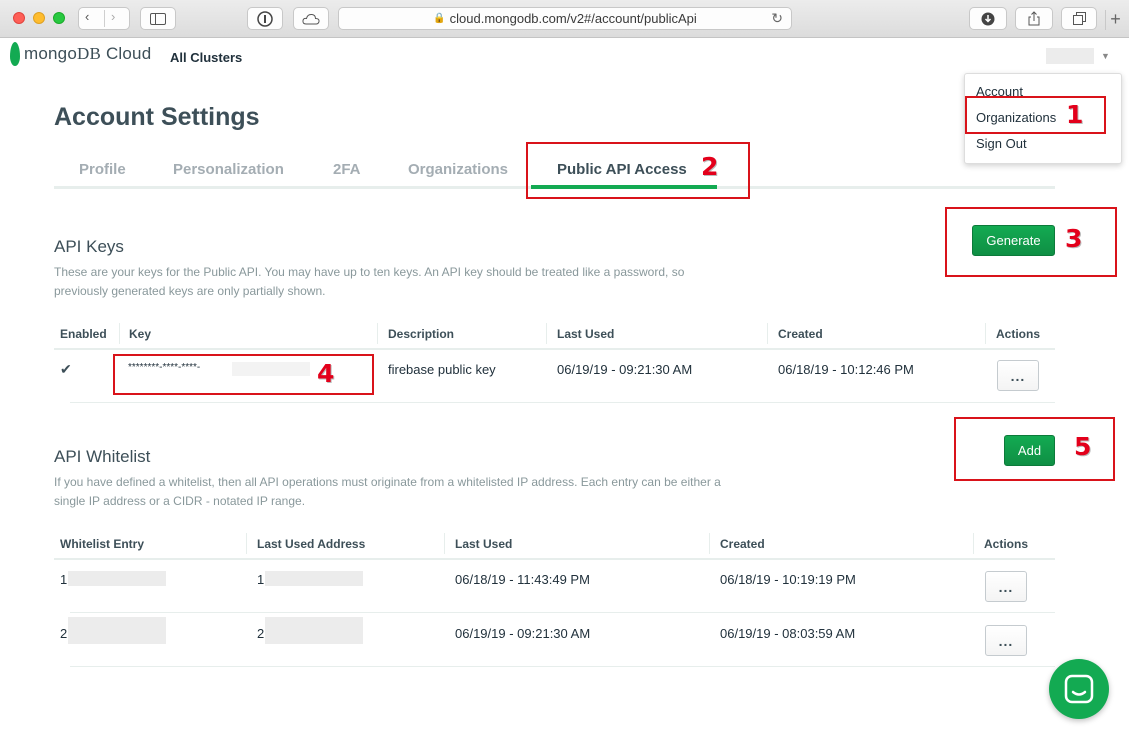 This screenshot has width=1129, height=739. Describe the element at coordinates (66, 369) in the screenshot. I see `checkmark-icon: ✔` at that location.